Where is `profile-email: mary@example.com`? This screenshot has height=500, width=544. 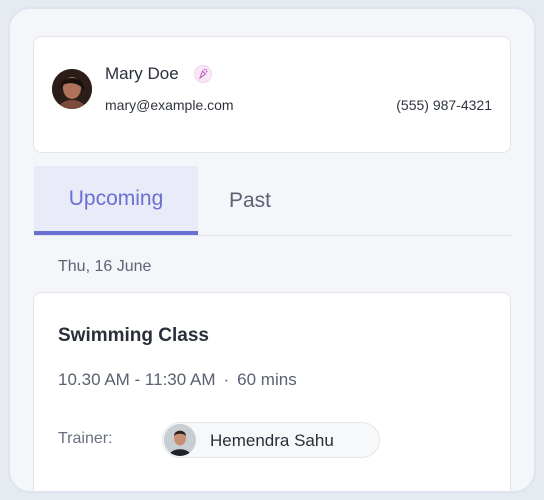
profile-email: mary@example.com is located at coordinates (169, 105).